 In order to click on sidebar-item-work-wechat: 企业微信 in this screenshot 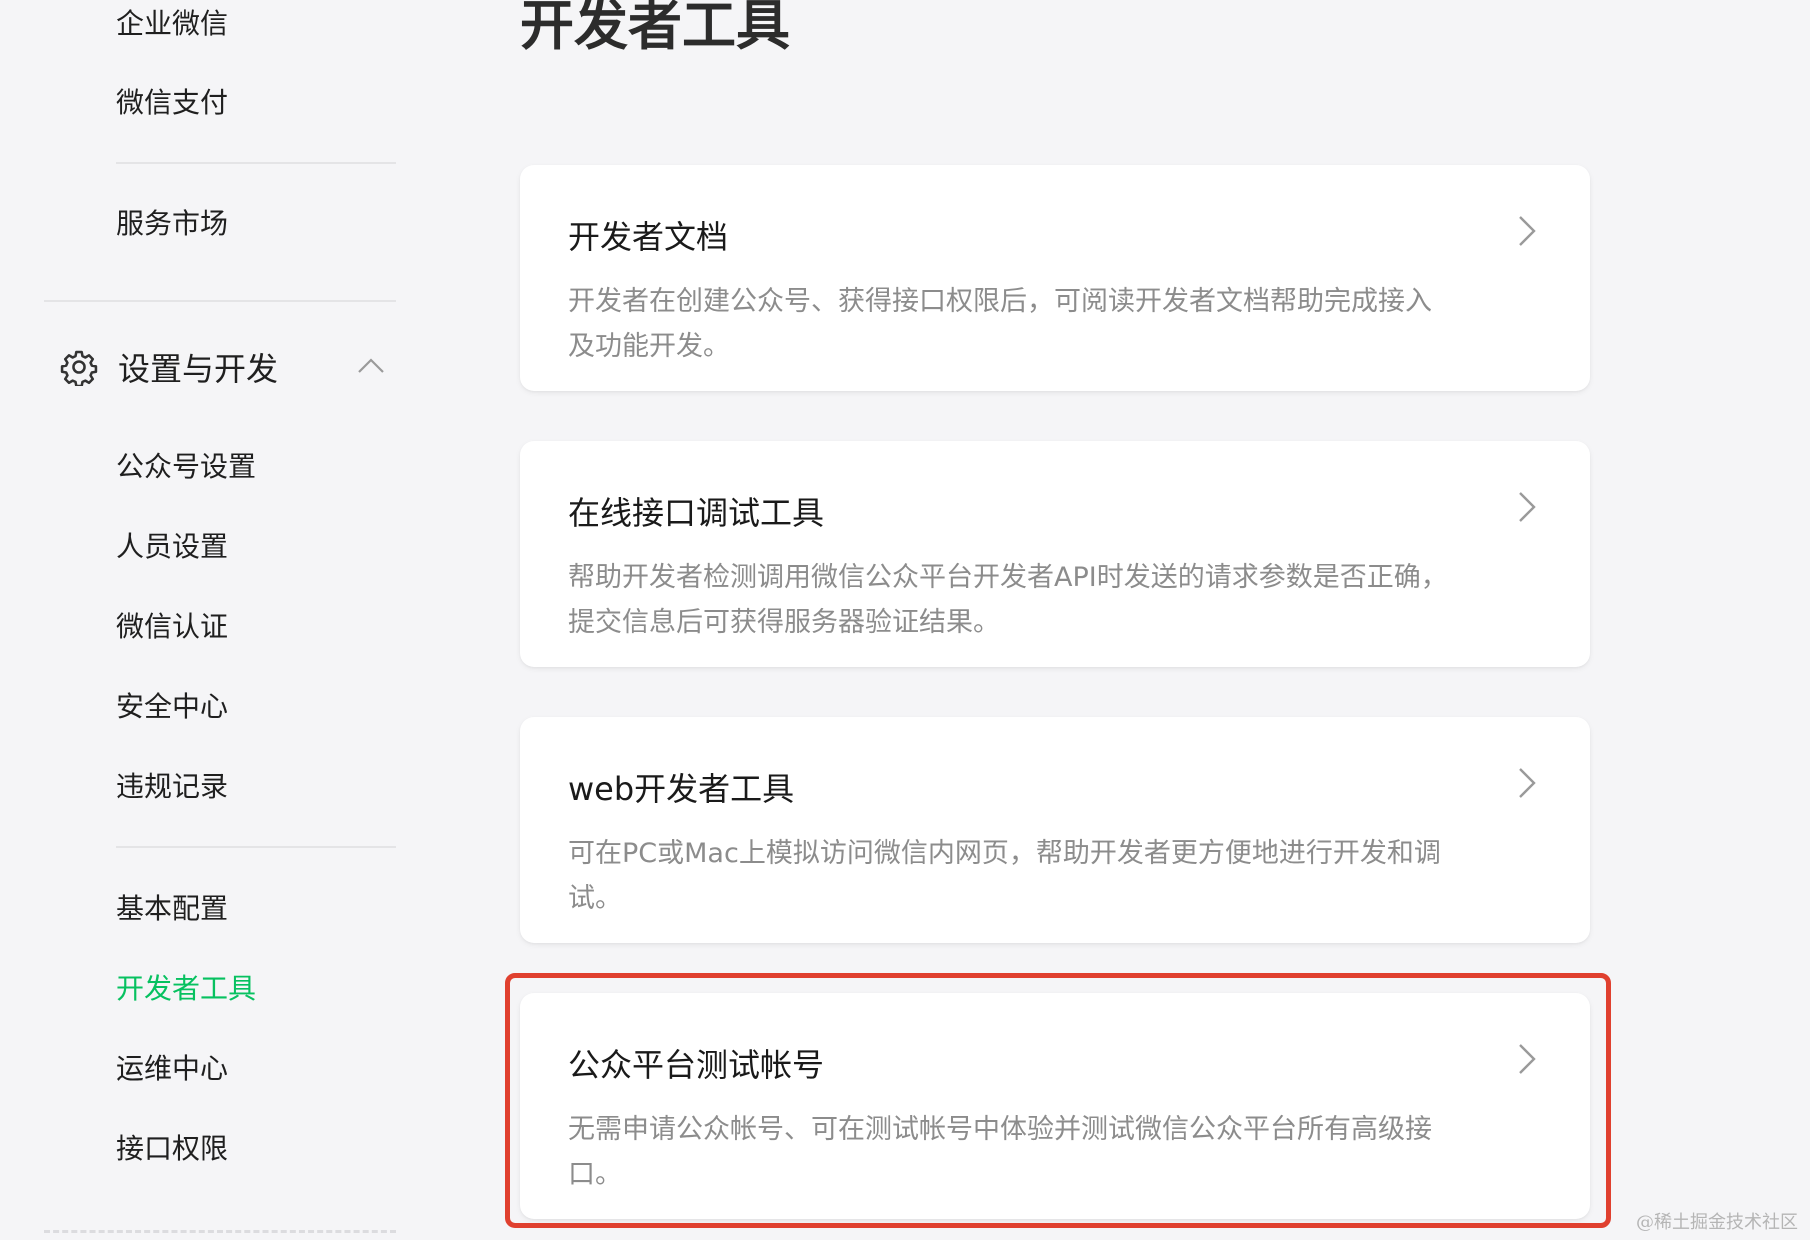, I will do `click(172, 24)`.